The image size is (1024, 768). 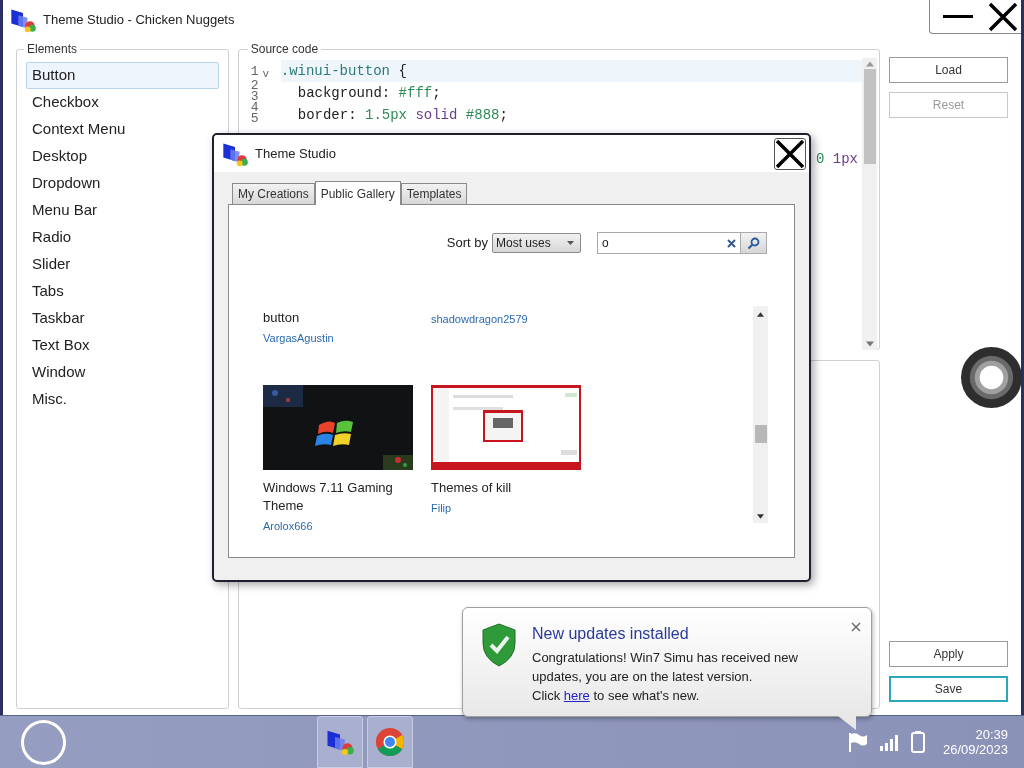 I want to click on battery-icon, so click(x=917, y=742).